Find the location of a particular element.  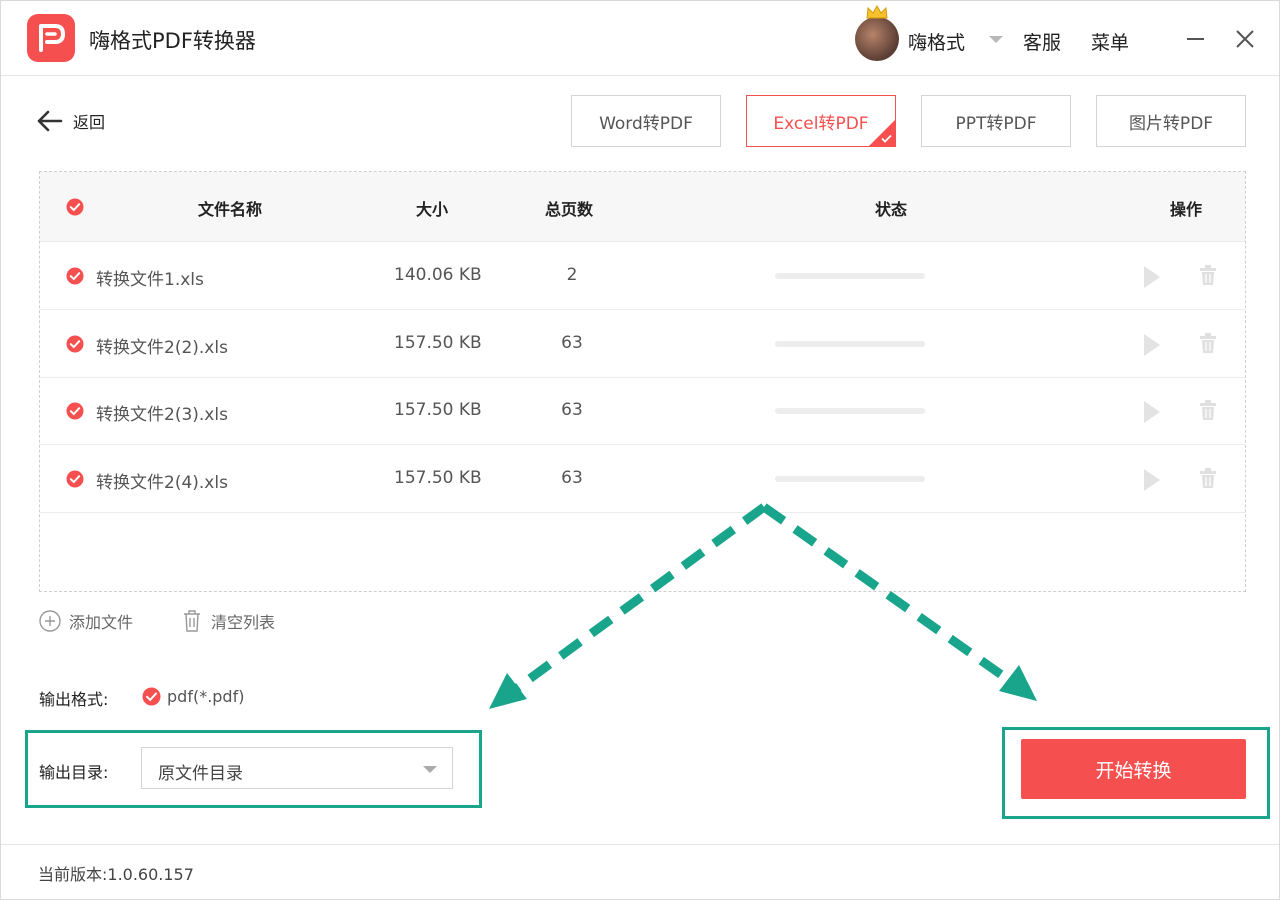

output-dir-label: 输出目录: is located at coordinates (74, 772).